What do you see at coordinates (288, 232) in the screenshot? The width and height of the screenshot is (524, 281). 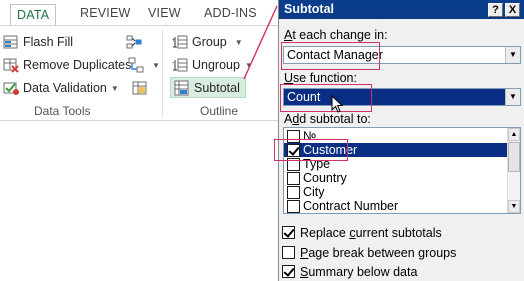 I see `replace-current-subtotals-checkbox` at bounding box center [288, 232].